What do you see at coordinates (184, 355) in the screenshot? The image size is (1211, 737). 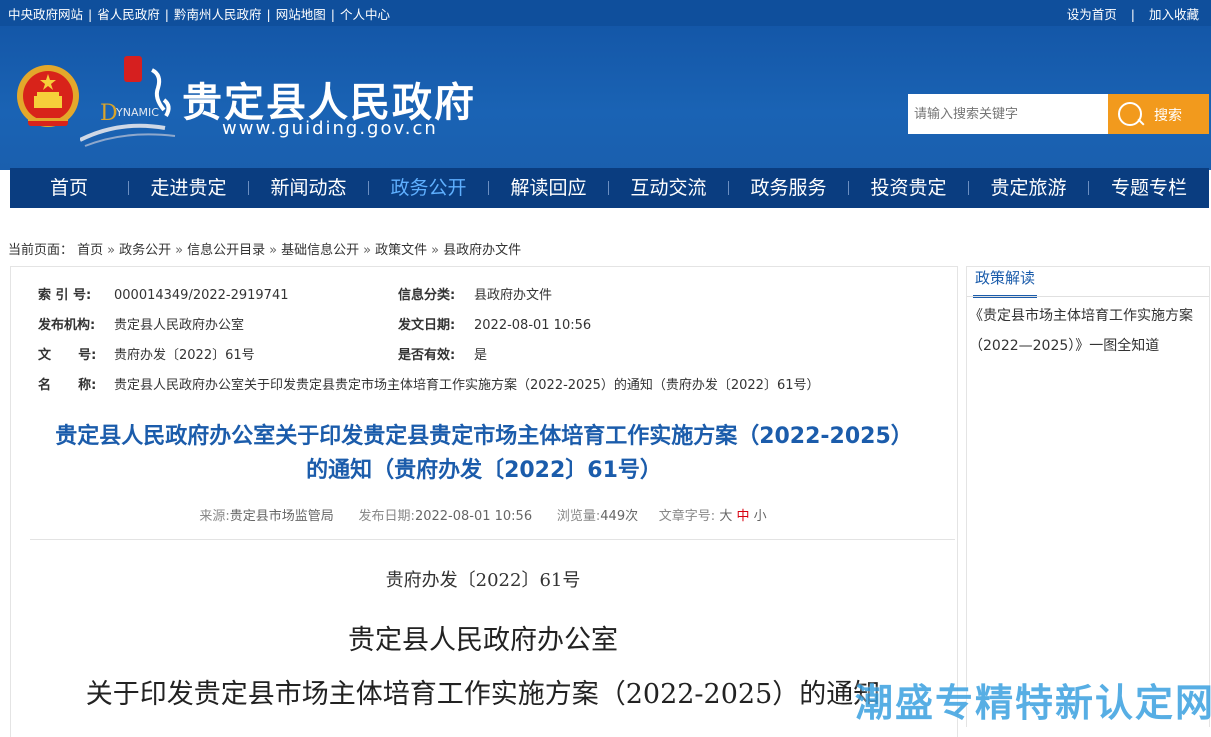 I see `meta-docnum-value: 贵府办发〔2022〕61号` at bounding box center [184, 355].